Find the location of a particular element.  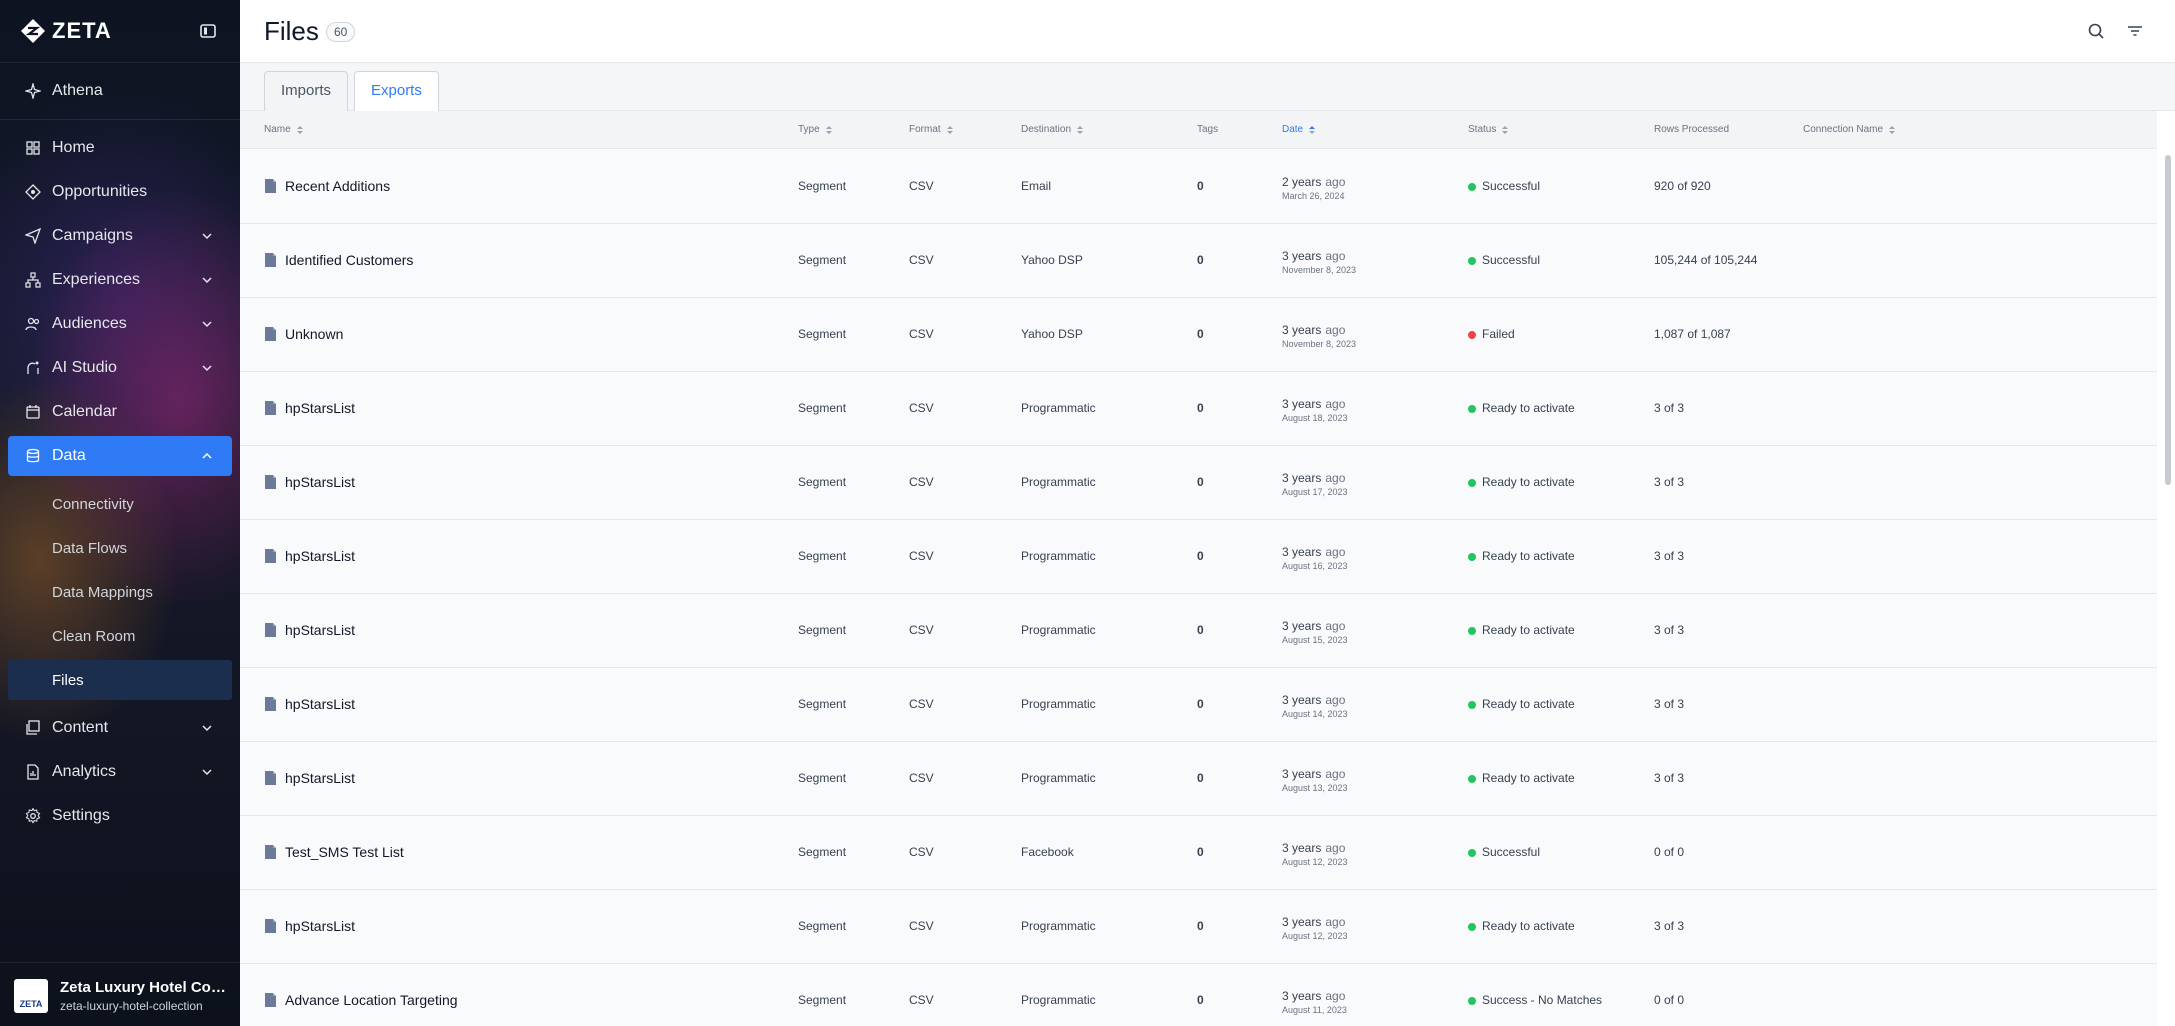

sidebar-item-opportunities: Opportunities is located at coordinates (120, 192).